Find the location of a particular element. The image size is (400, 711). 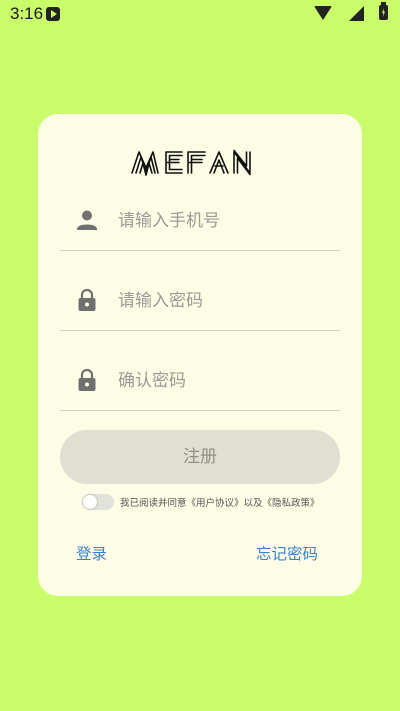

app-notification-icon is located at coordinates (53, 14).